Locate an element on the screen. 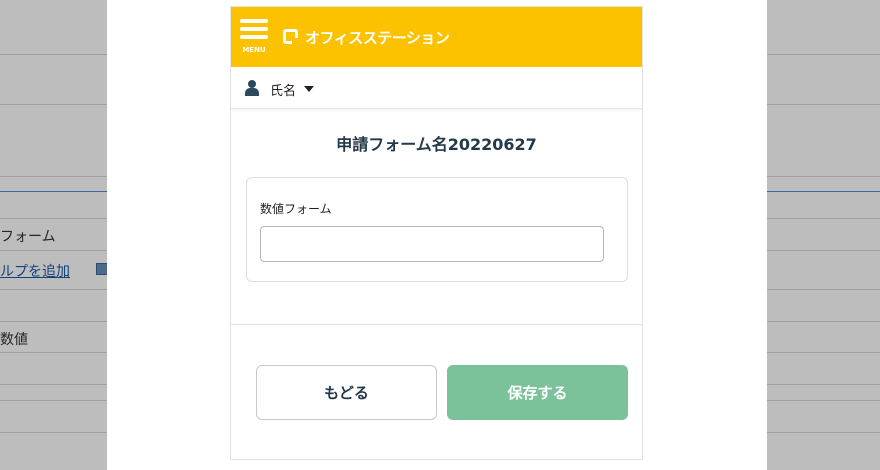 The width and height of the screenshot is (880, 470). menu-button: MENU is located at coordinates (255, 37).